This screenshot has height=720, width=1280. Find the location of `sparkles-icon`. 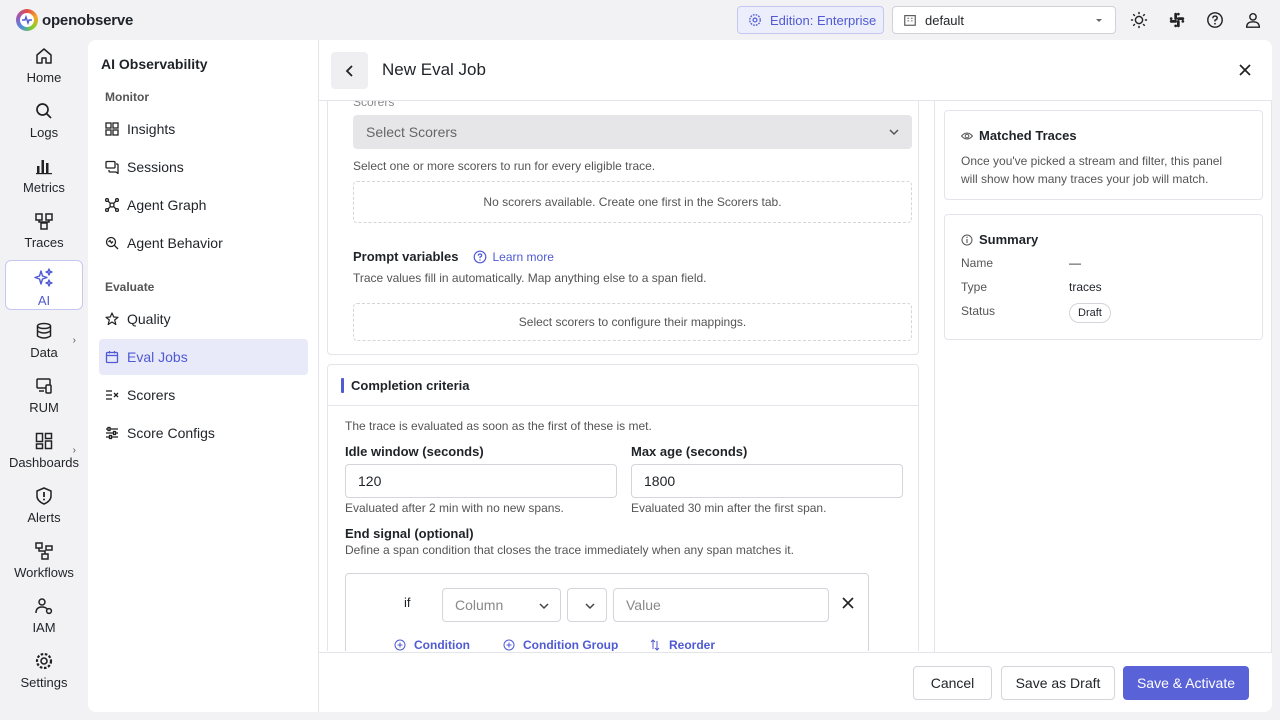

sparkles-icon is located at coordinates (43, 277).